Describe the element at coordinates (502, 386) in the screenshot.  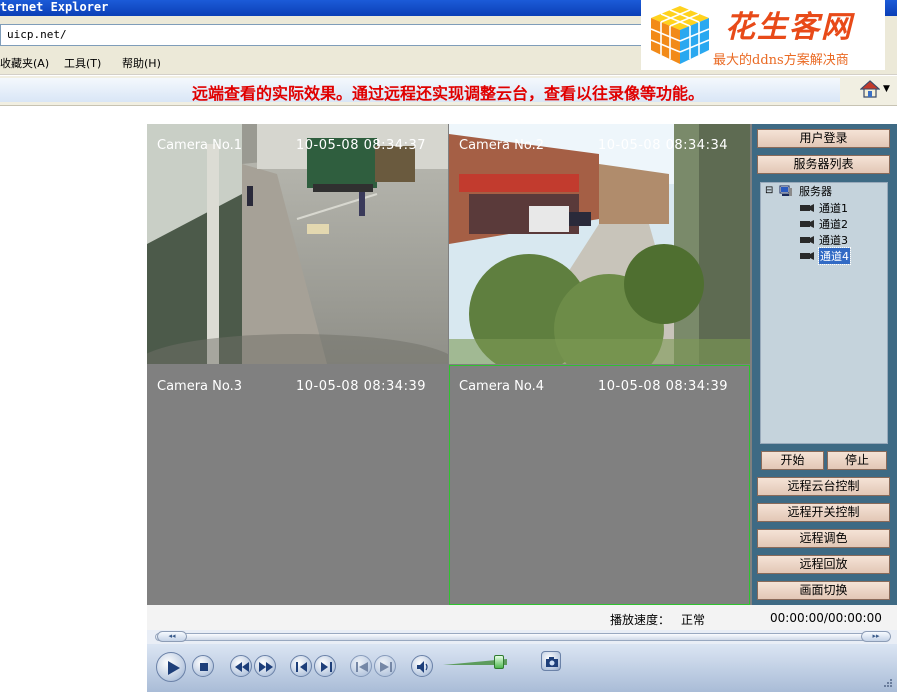
I see `camera-4-label: Camera No.4` at that location.